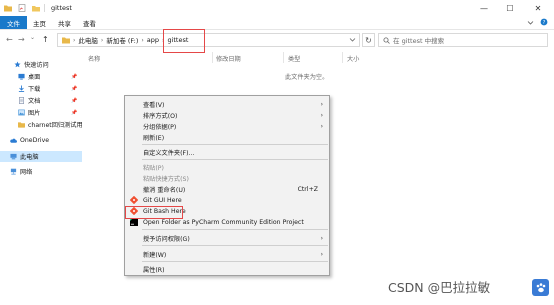 Image resolution: width=554 pixels, height=305 pixels. Describe the element at coordinates (162, 200) in the screenshot. I see `menu-item-label: Git GUI Here` at that location.